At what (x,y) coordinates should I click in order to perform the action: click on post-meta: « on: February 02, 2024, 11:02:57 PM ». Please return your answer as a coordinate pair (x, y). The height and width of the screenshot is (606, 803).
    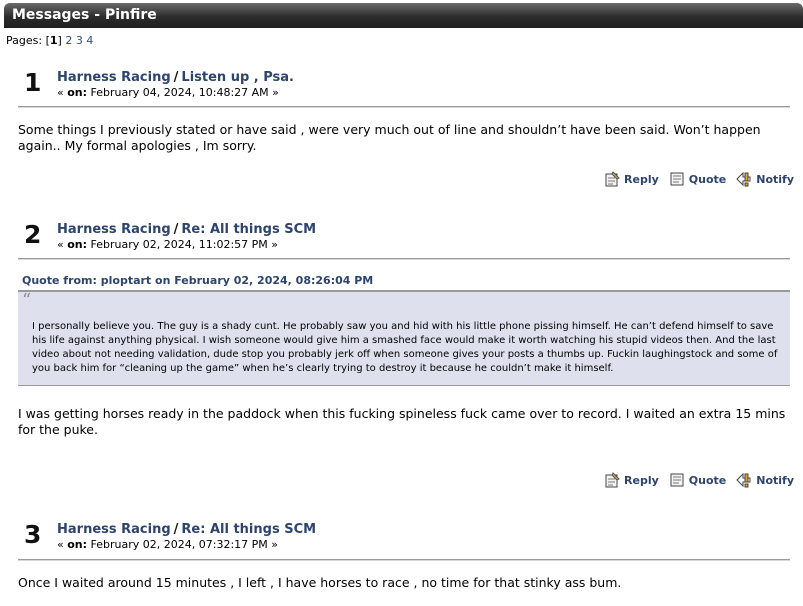
    Looking at the image, I should click on (186, 245).